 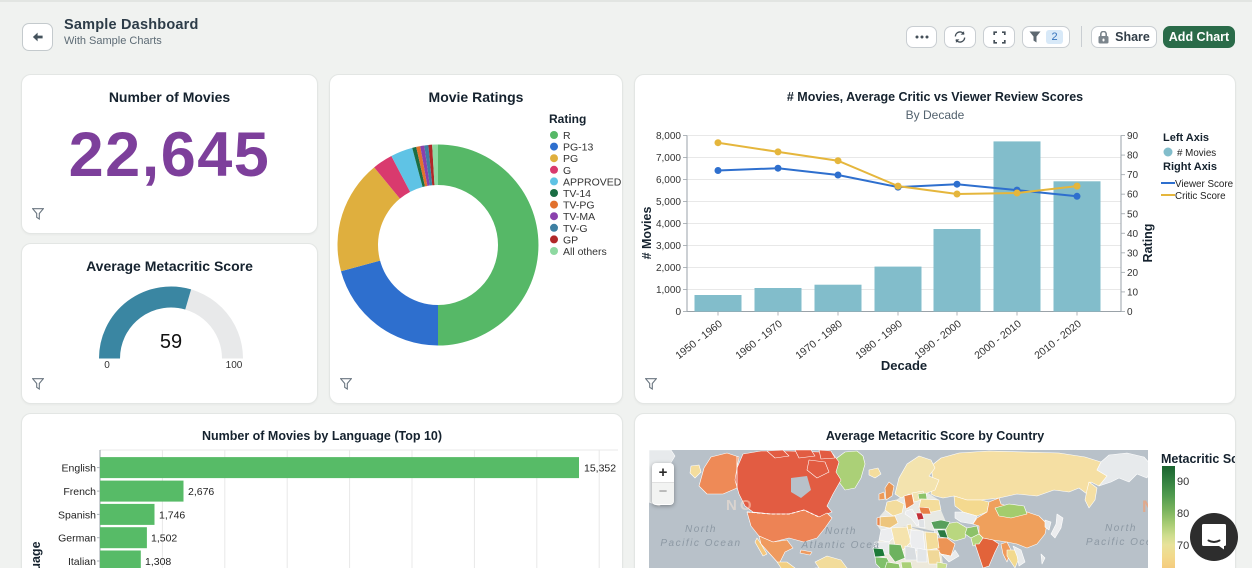 What do you see at coordinates (77, 539) in the screenshot?
I see `svg-text: German` at bounding box center [77, 539].